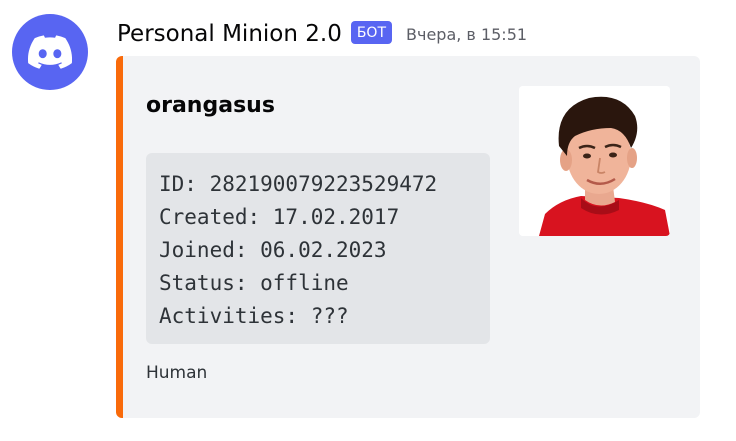  I want to click on message-header: Personal Minion 2.0 БОТ Вчера, в 15:51, so click(322, 34).